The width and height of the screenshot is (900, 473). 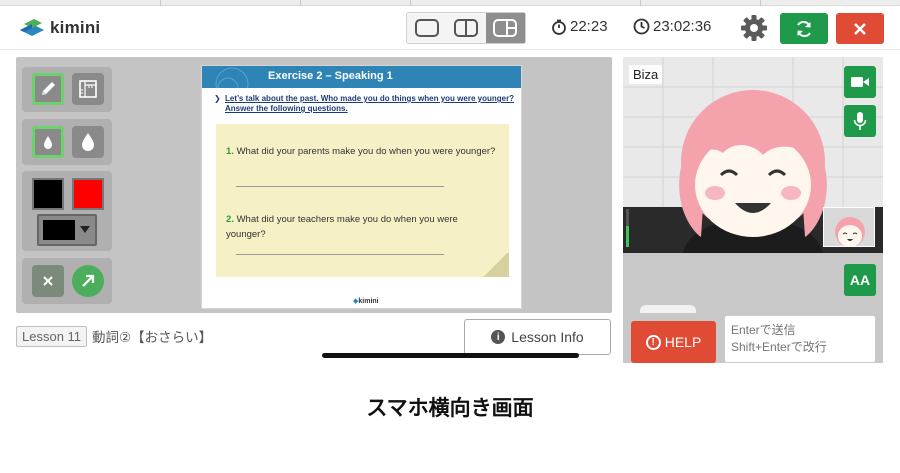 What do you see at coordinates (753, 155) in the screenshot?
I see `tutor-video: Biza` at bounding box center [753, 155].